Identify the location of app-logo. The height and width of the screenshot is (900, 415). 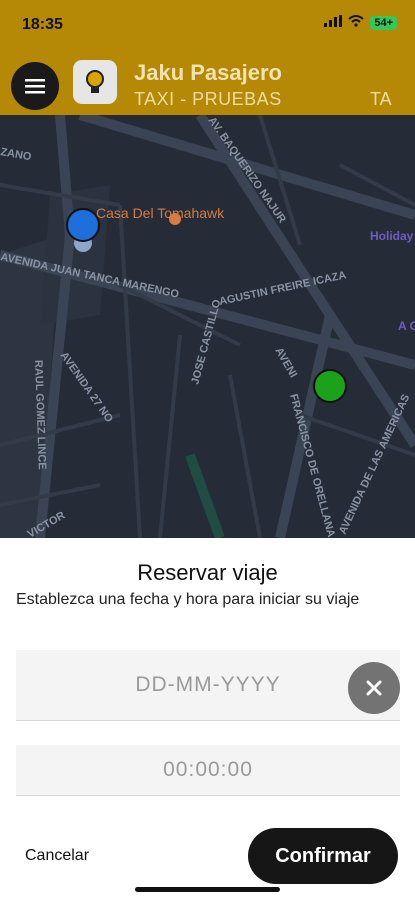
(95, 82).